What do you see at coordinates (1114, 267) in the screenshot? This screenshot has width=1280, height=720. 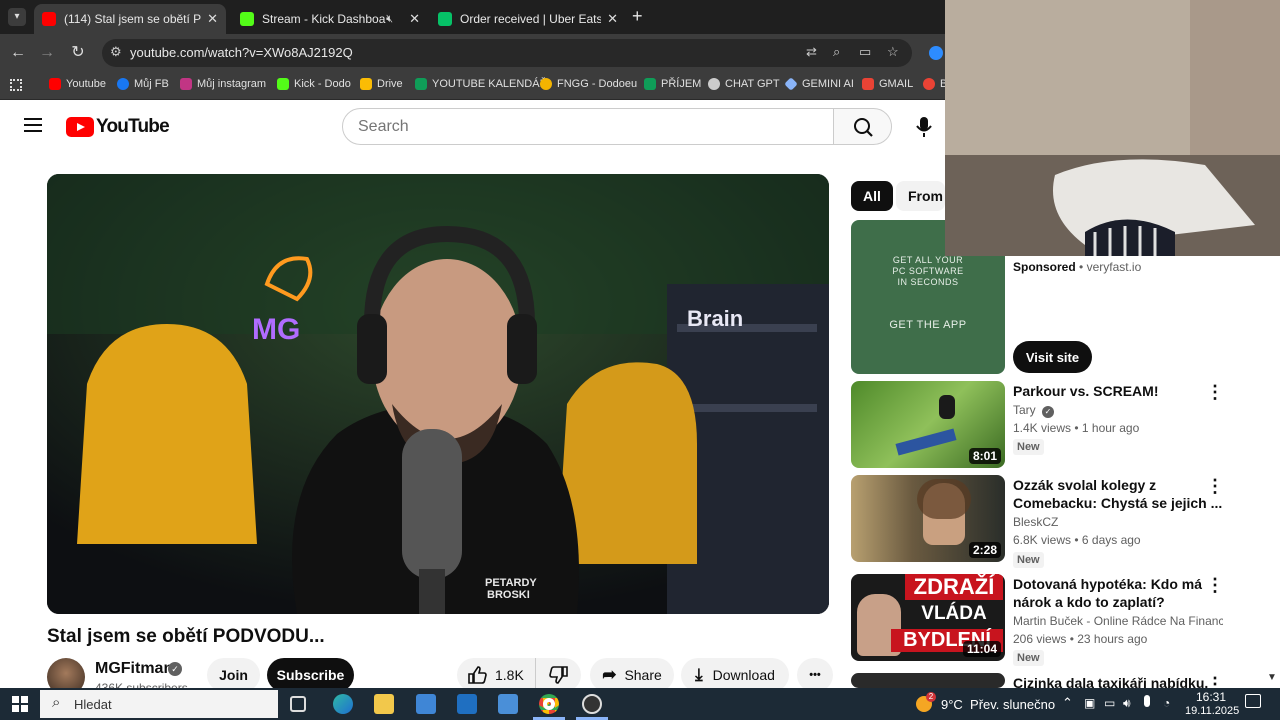 I see `ad-domain: veryfast.io` at bounding box center [1114, 267].